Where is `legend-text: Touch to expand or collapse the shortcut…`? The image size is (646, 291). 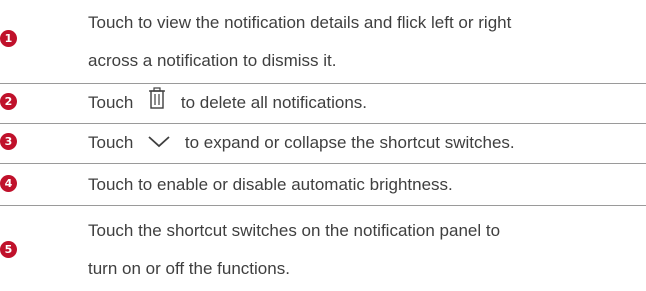
legend-text: Touch to expand or collapse the shortcut… is located at coordinates (301, 143).